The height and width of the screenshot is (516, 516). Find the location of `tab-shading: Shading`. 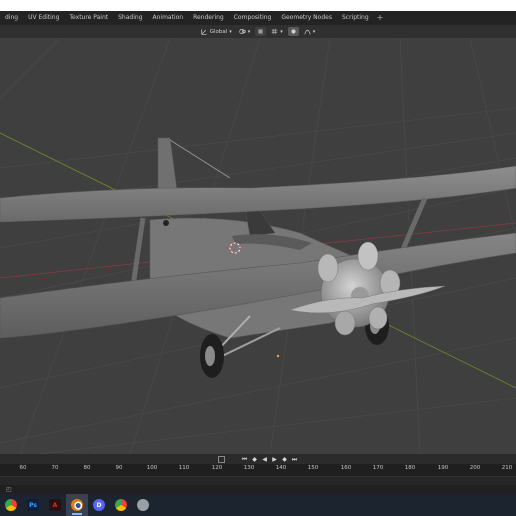

tab-shading: Shading is located at coordinates (130, 18).